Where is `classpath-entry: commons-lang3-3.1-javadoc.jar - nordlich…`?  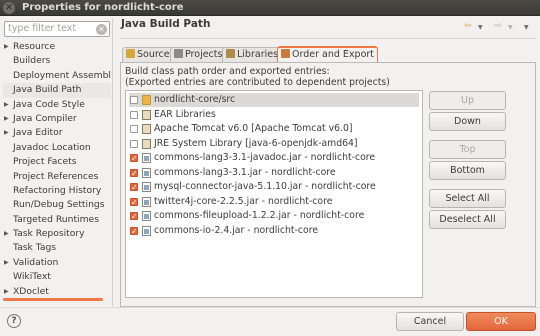 classpath-entry: commons-lang3-3.1-javadoc.jar - nordlich… is located at coordinates (274, 158).